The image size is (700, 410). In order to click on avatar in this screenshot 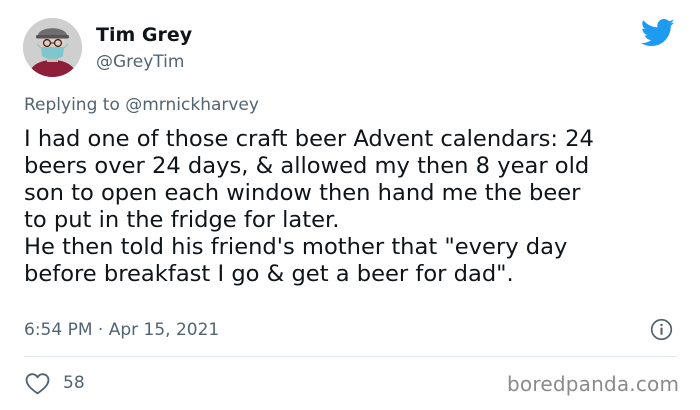, I will do `click(52, 47)`.